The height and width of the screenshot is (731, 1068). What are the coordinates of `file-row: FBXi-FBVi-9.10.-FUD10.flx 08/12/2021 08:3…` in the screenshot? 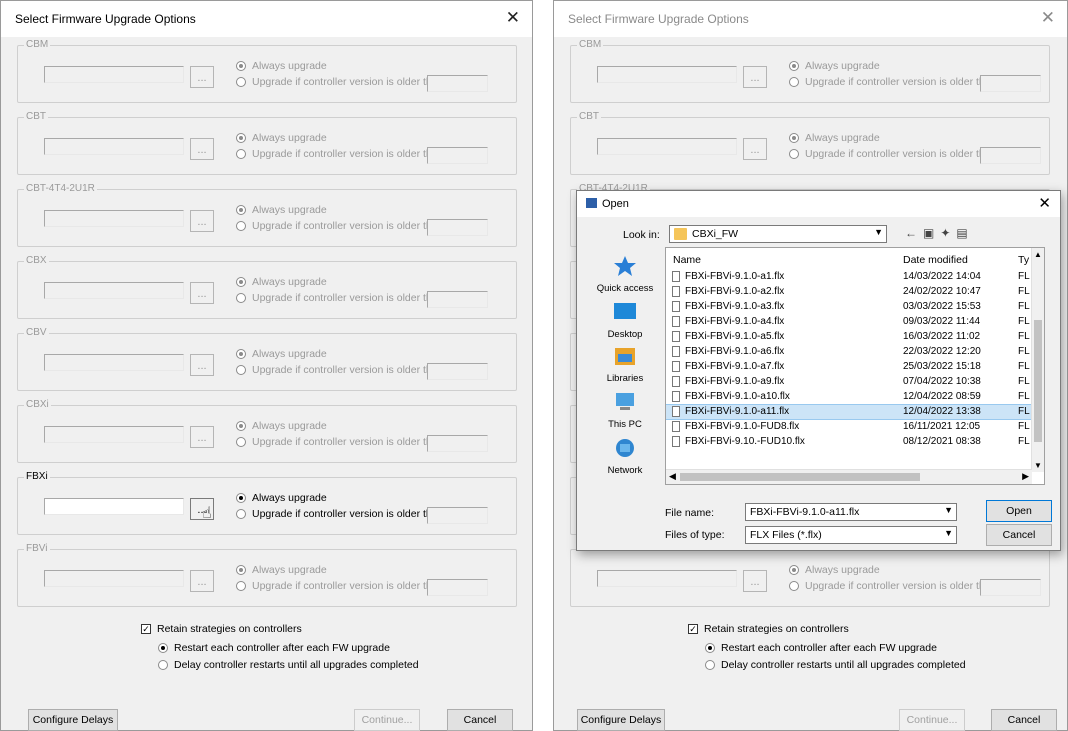 It's located at (849, 442).